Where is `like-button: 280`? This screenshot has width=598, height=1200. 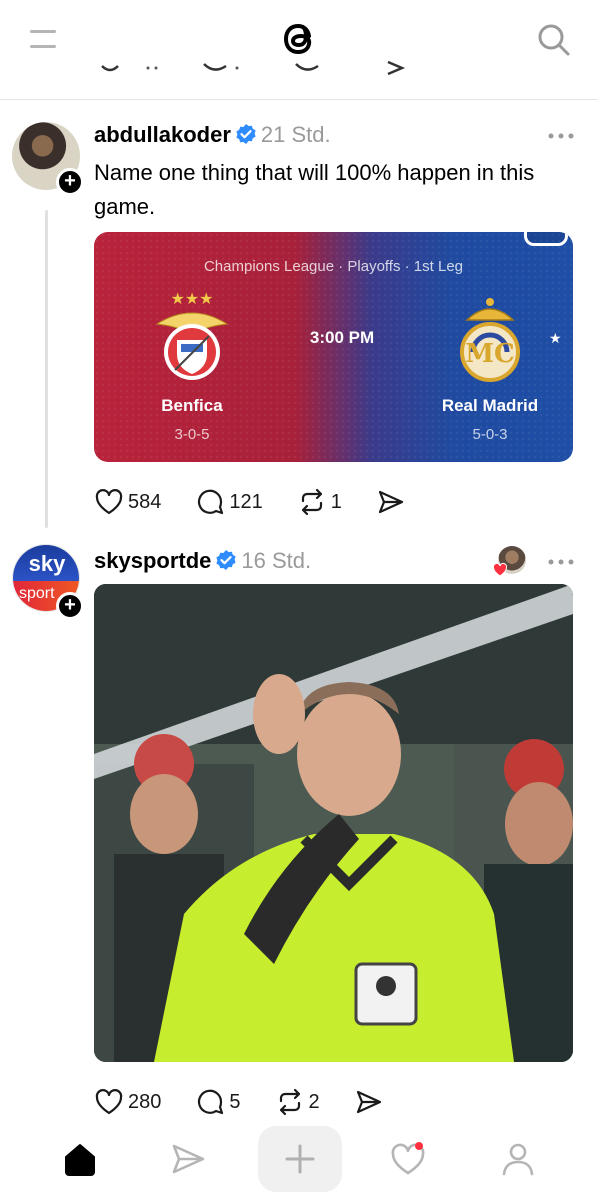
like-button: 280 is located at coordinates (127, 1102).